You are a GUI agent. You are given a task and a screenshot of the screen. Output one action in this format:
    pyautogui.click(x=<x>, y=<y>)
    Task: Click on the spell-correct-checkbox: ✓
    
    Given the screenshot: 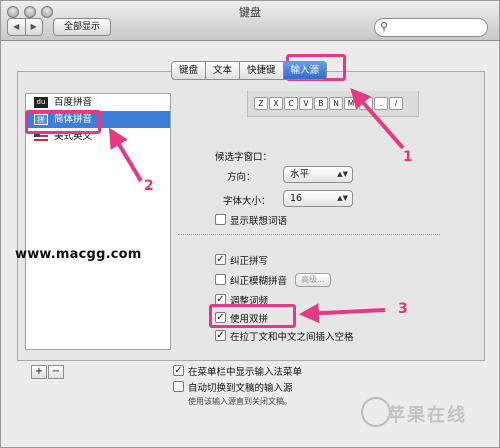 What is the action you would take?
    pyautogui.click(x=220, y=259)
    